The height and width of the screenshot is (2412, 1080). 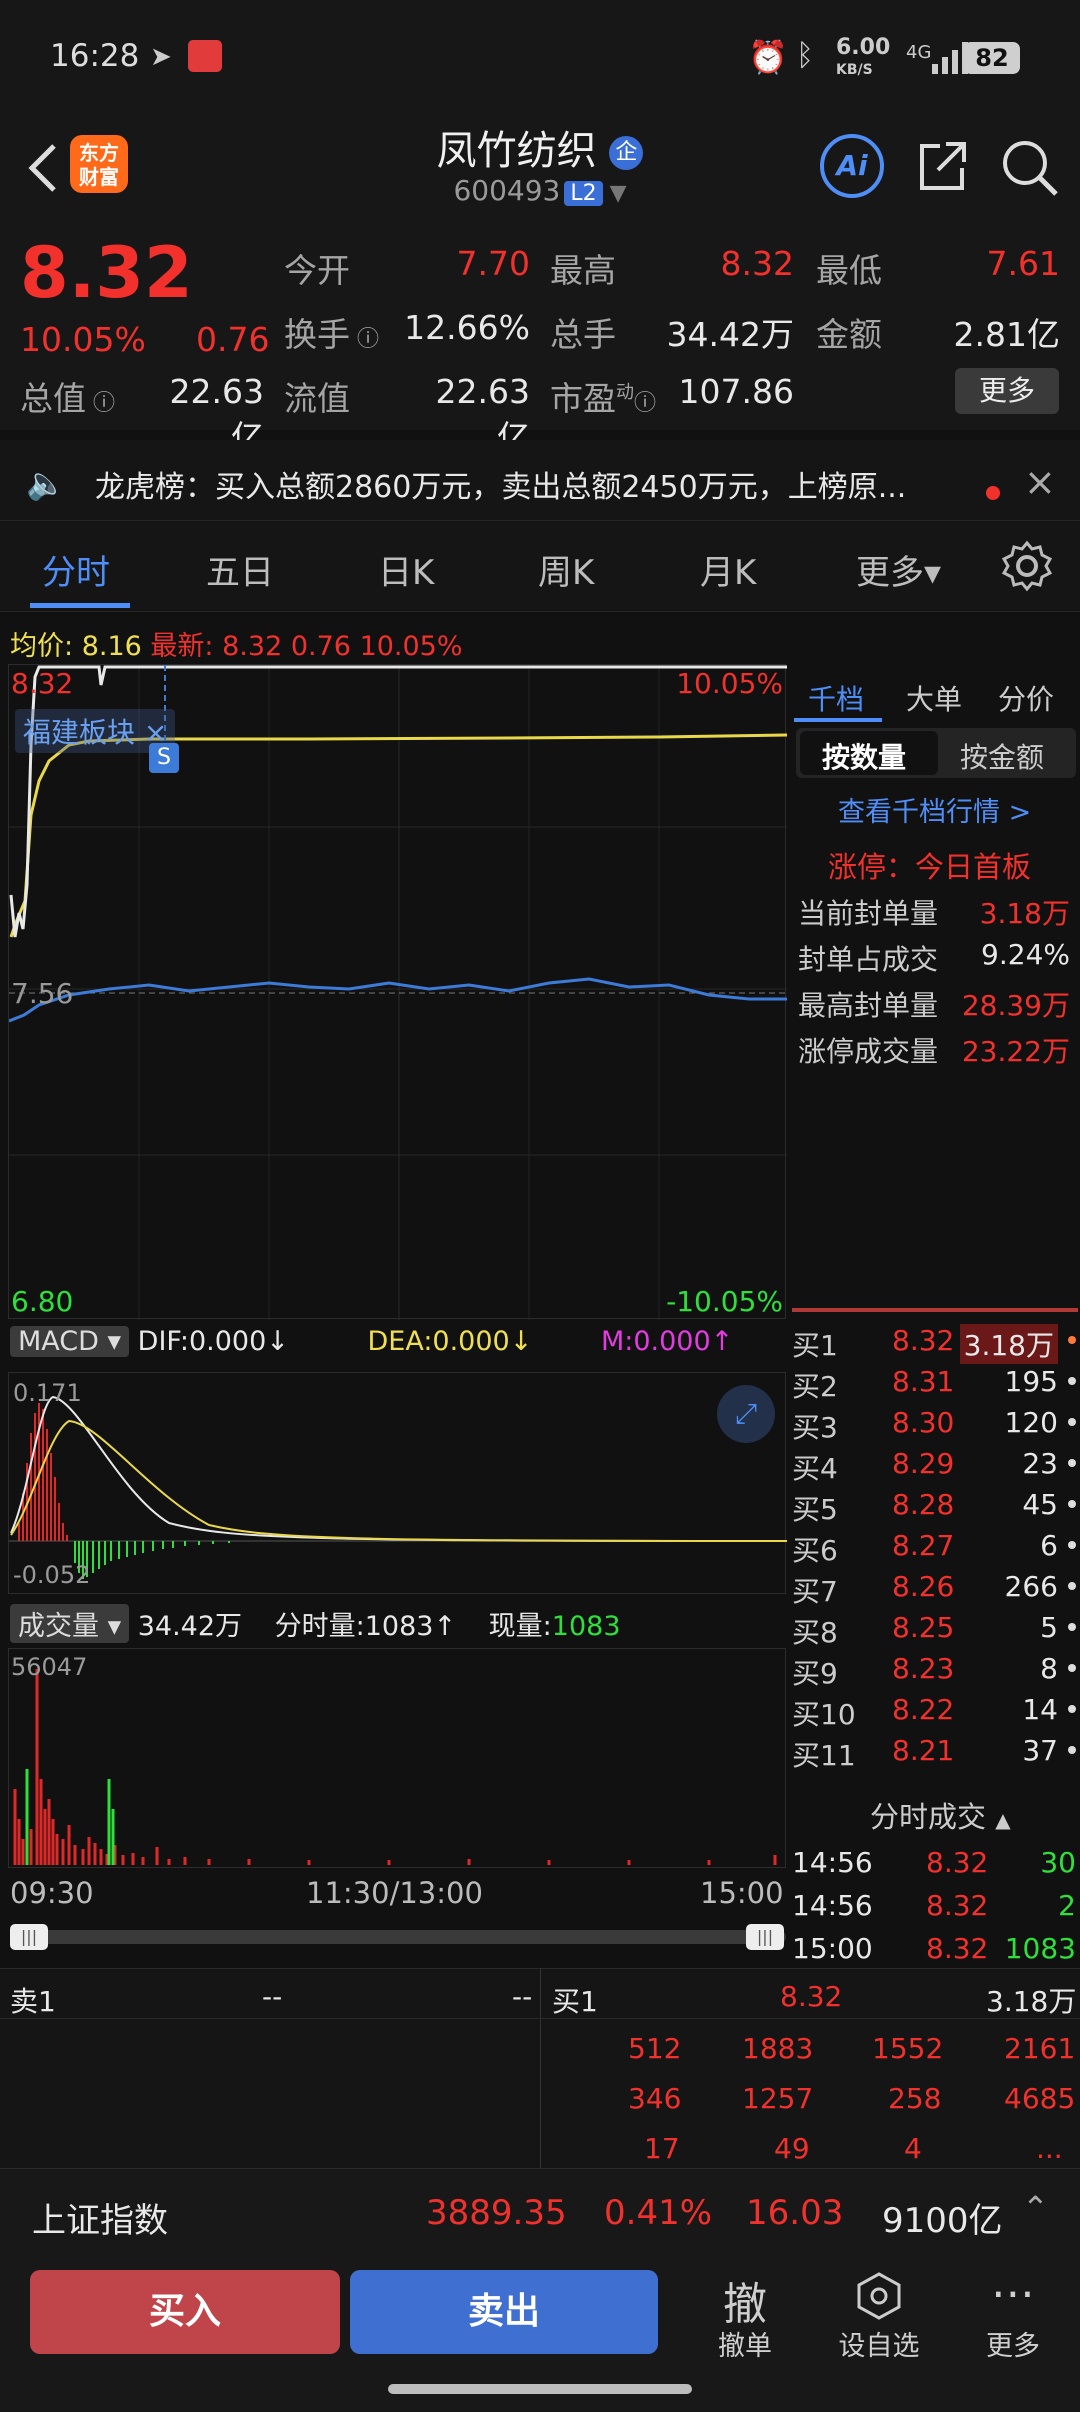 I want to click on buy-button: 买入, so click(x=185, y=2312).